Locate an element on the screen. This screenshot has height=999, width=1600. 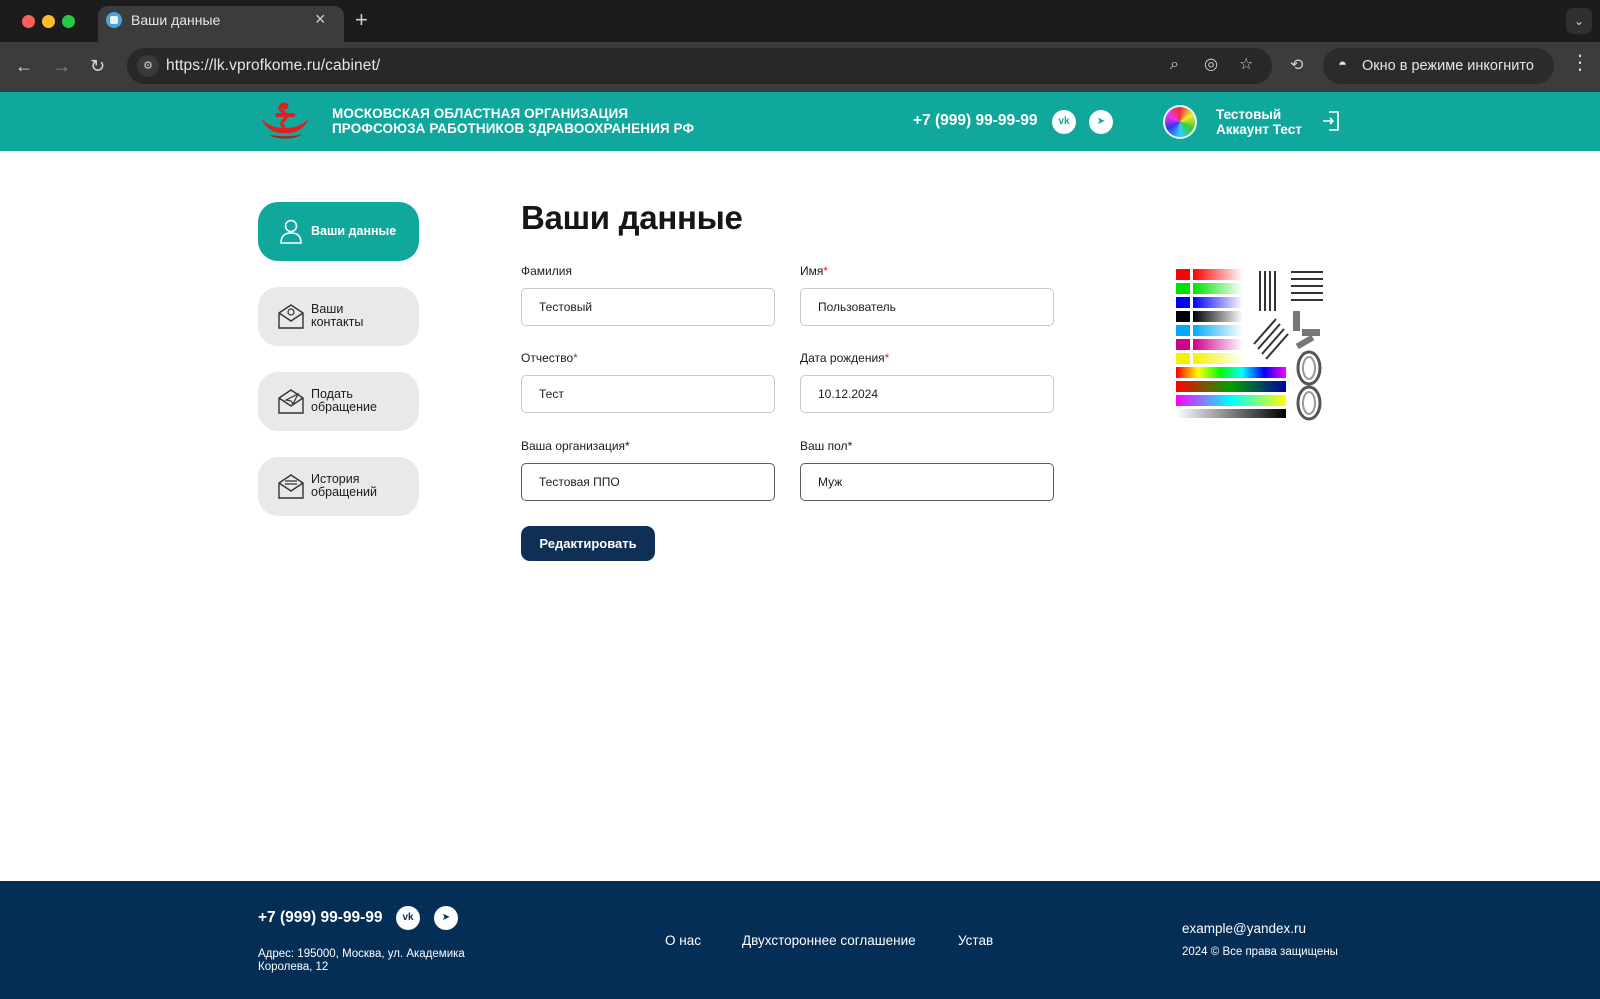
browser-menu-icon: ⋮ is located at coordinates (1580, 63).